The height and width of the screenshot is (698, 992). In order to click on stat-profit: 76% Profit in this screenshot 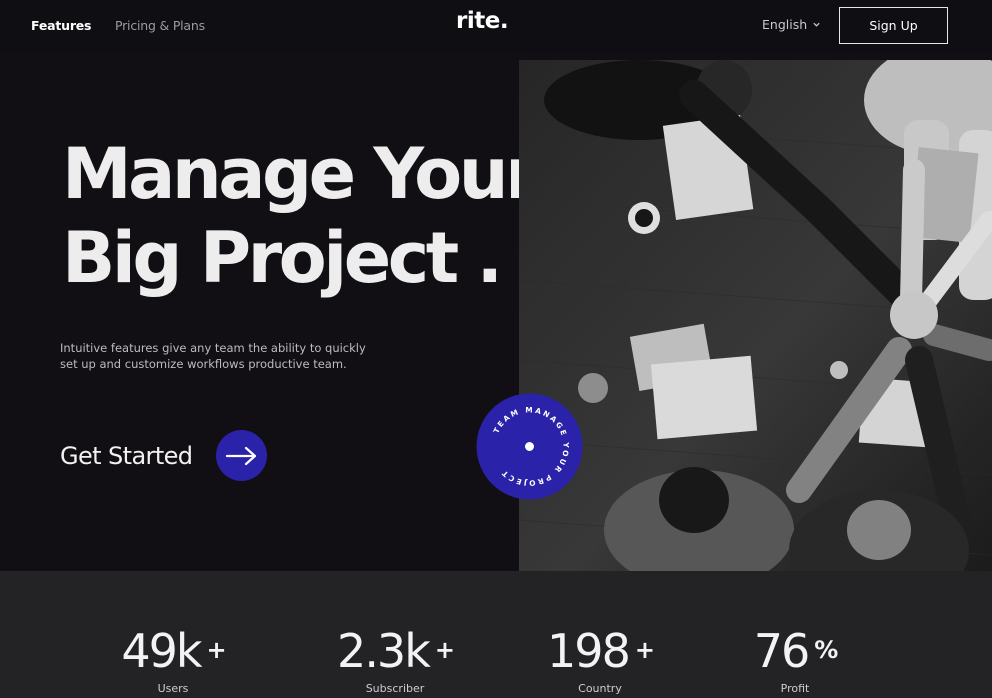, I will do `click(795, 659)`.